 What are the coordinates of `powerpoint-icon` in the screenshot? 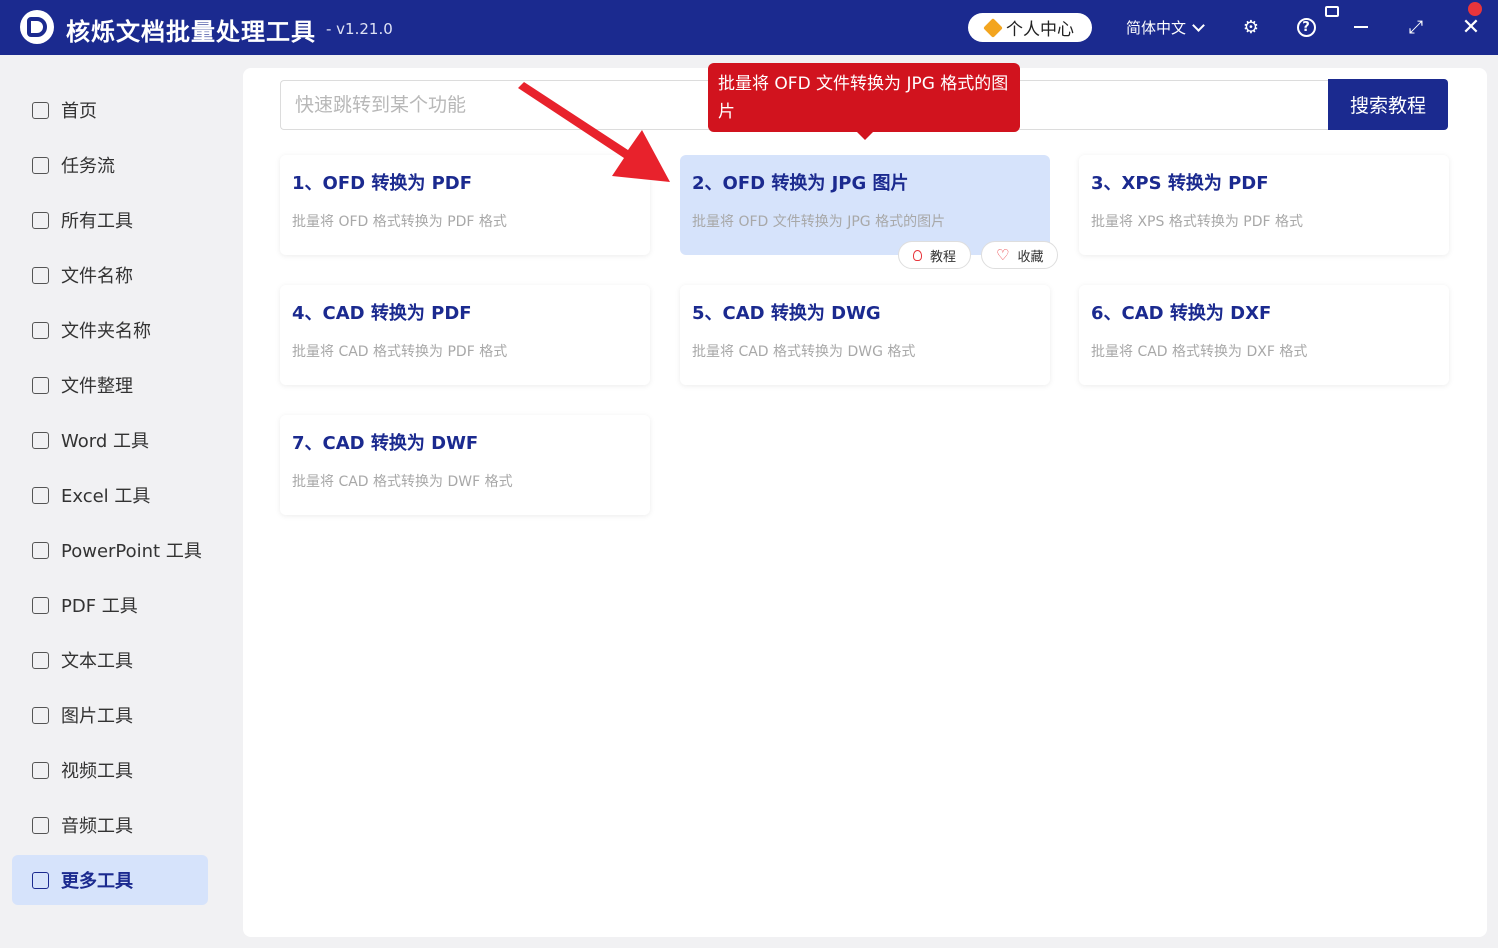 It's located at (40, 550).